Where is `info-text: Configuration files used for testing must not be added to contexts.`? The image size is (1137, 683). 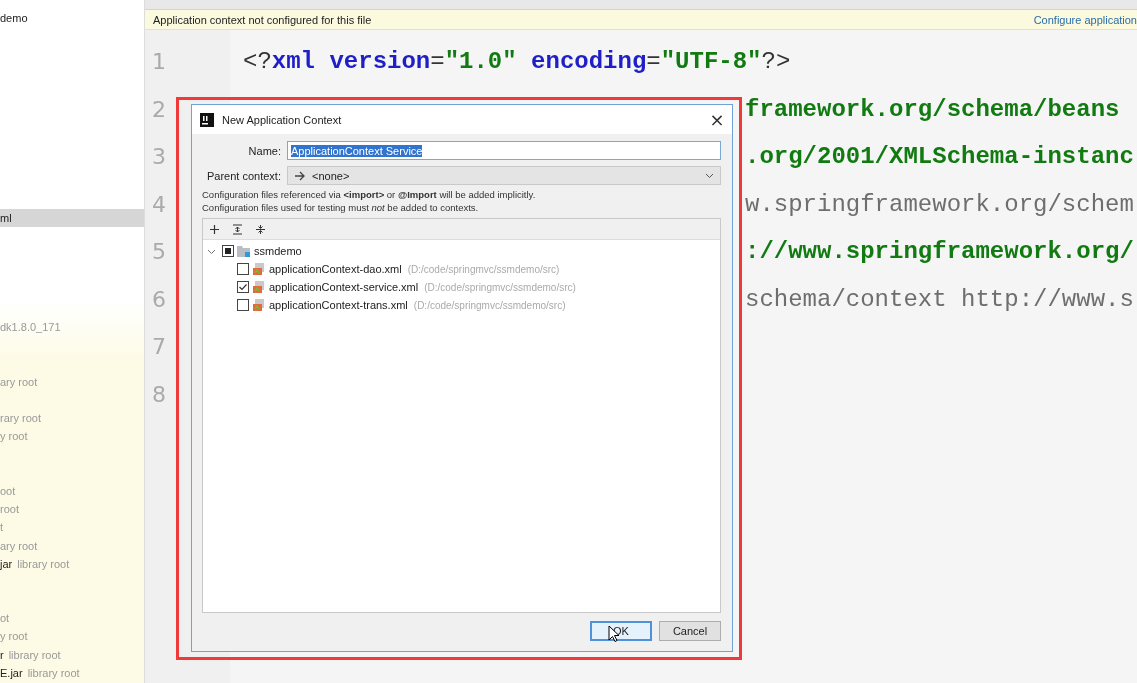
info-text: Configuration files used for testing must not be added to contexts. is located at coordinates (341, 207).